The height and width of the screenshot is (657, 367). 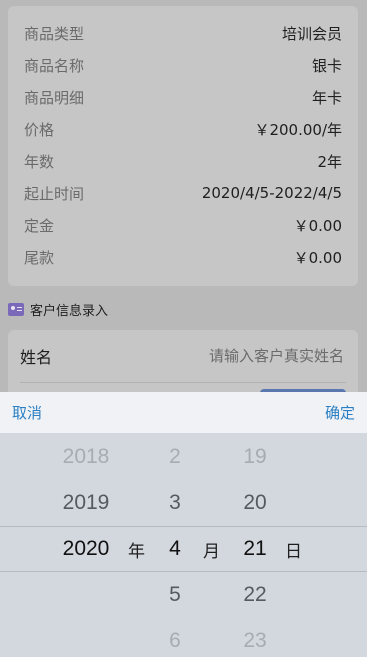 I want to click on row-label: 定金, so click(x=39, y=225).